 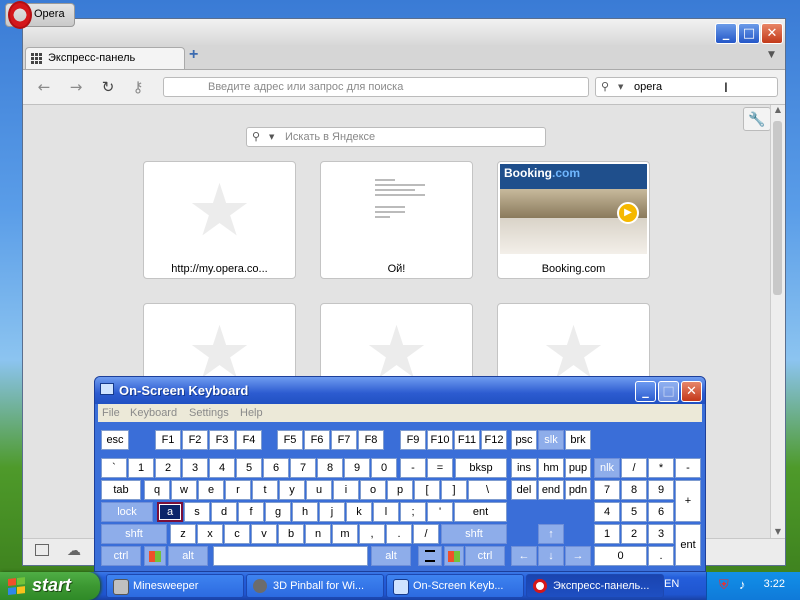 I want to click on key: z, so click(x=183, y=534).